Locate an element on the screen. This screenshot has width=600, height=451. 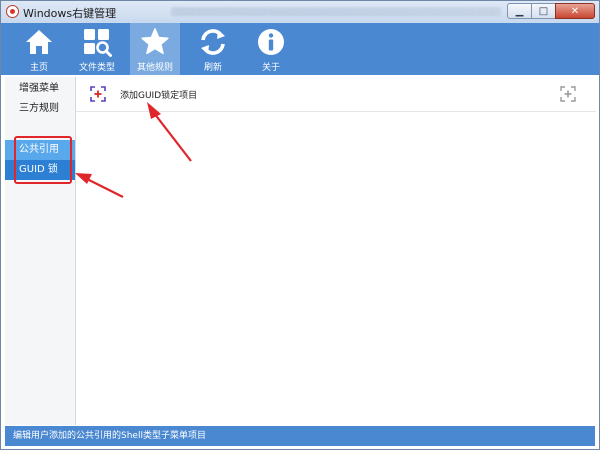
close-button: ✕ is located at coordinates (575, 11).